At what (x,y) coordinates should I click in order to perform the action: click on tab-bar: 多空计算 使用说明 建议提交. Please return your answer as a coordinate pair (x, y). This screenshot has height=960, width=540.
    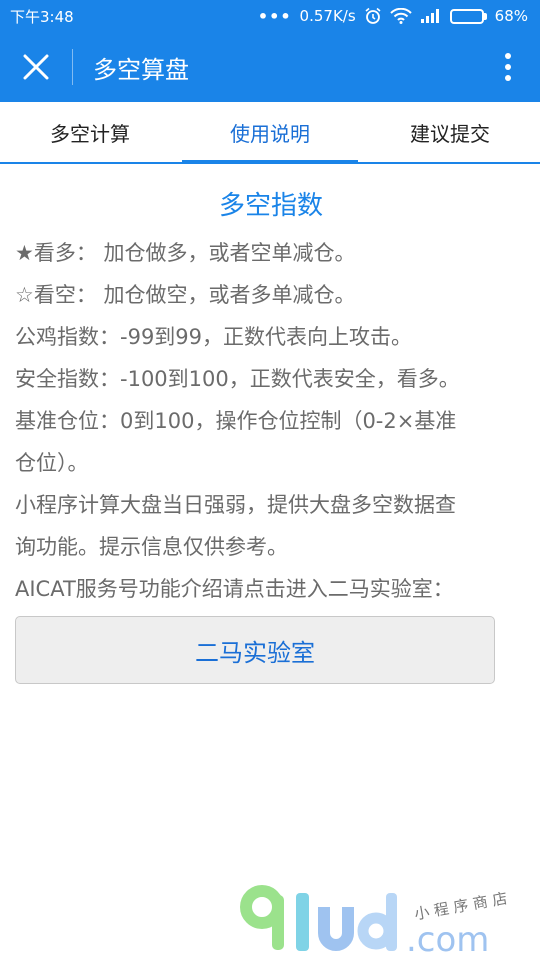
    Looking at the image, I should click on (270, 133).